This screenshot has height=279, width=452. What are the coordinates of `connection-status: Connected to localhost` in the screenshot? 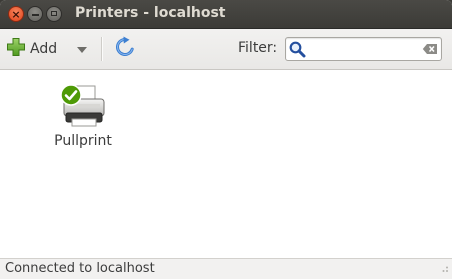 It's located at (80, 268).